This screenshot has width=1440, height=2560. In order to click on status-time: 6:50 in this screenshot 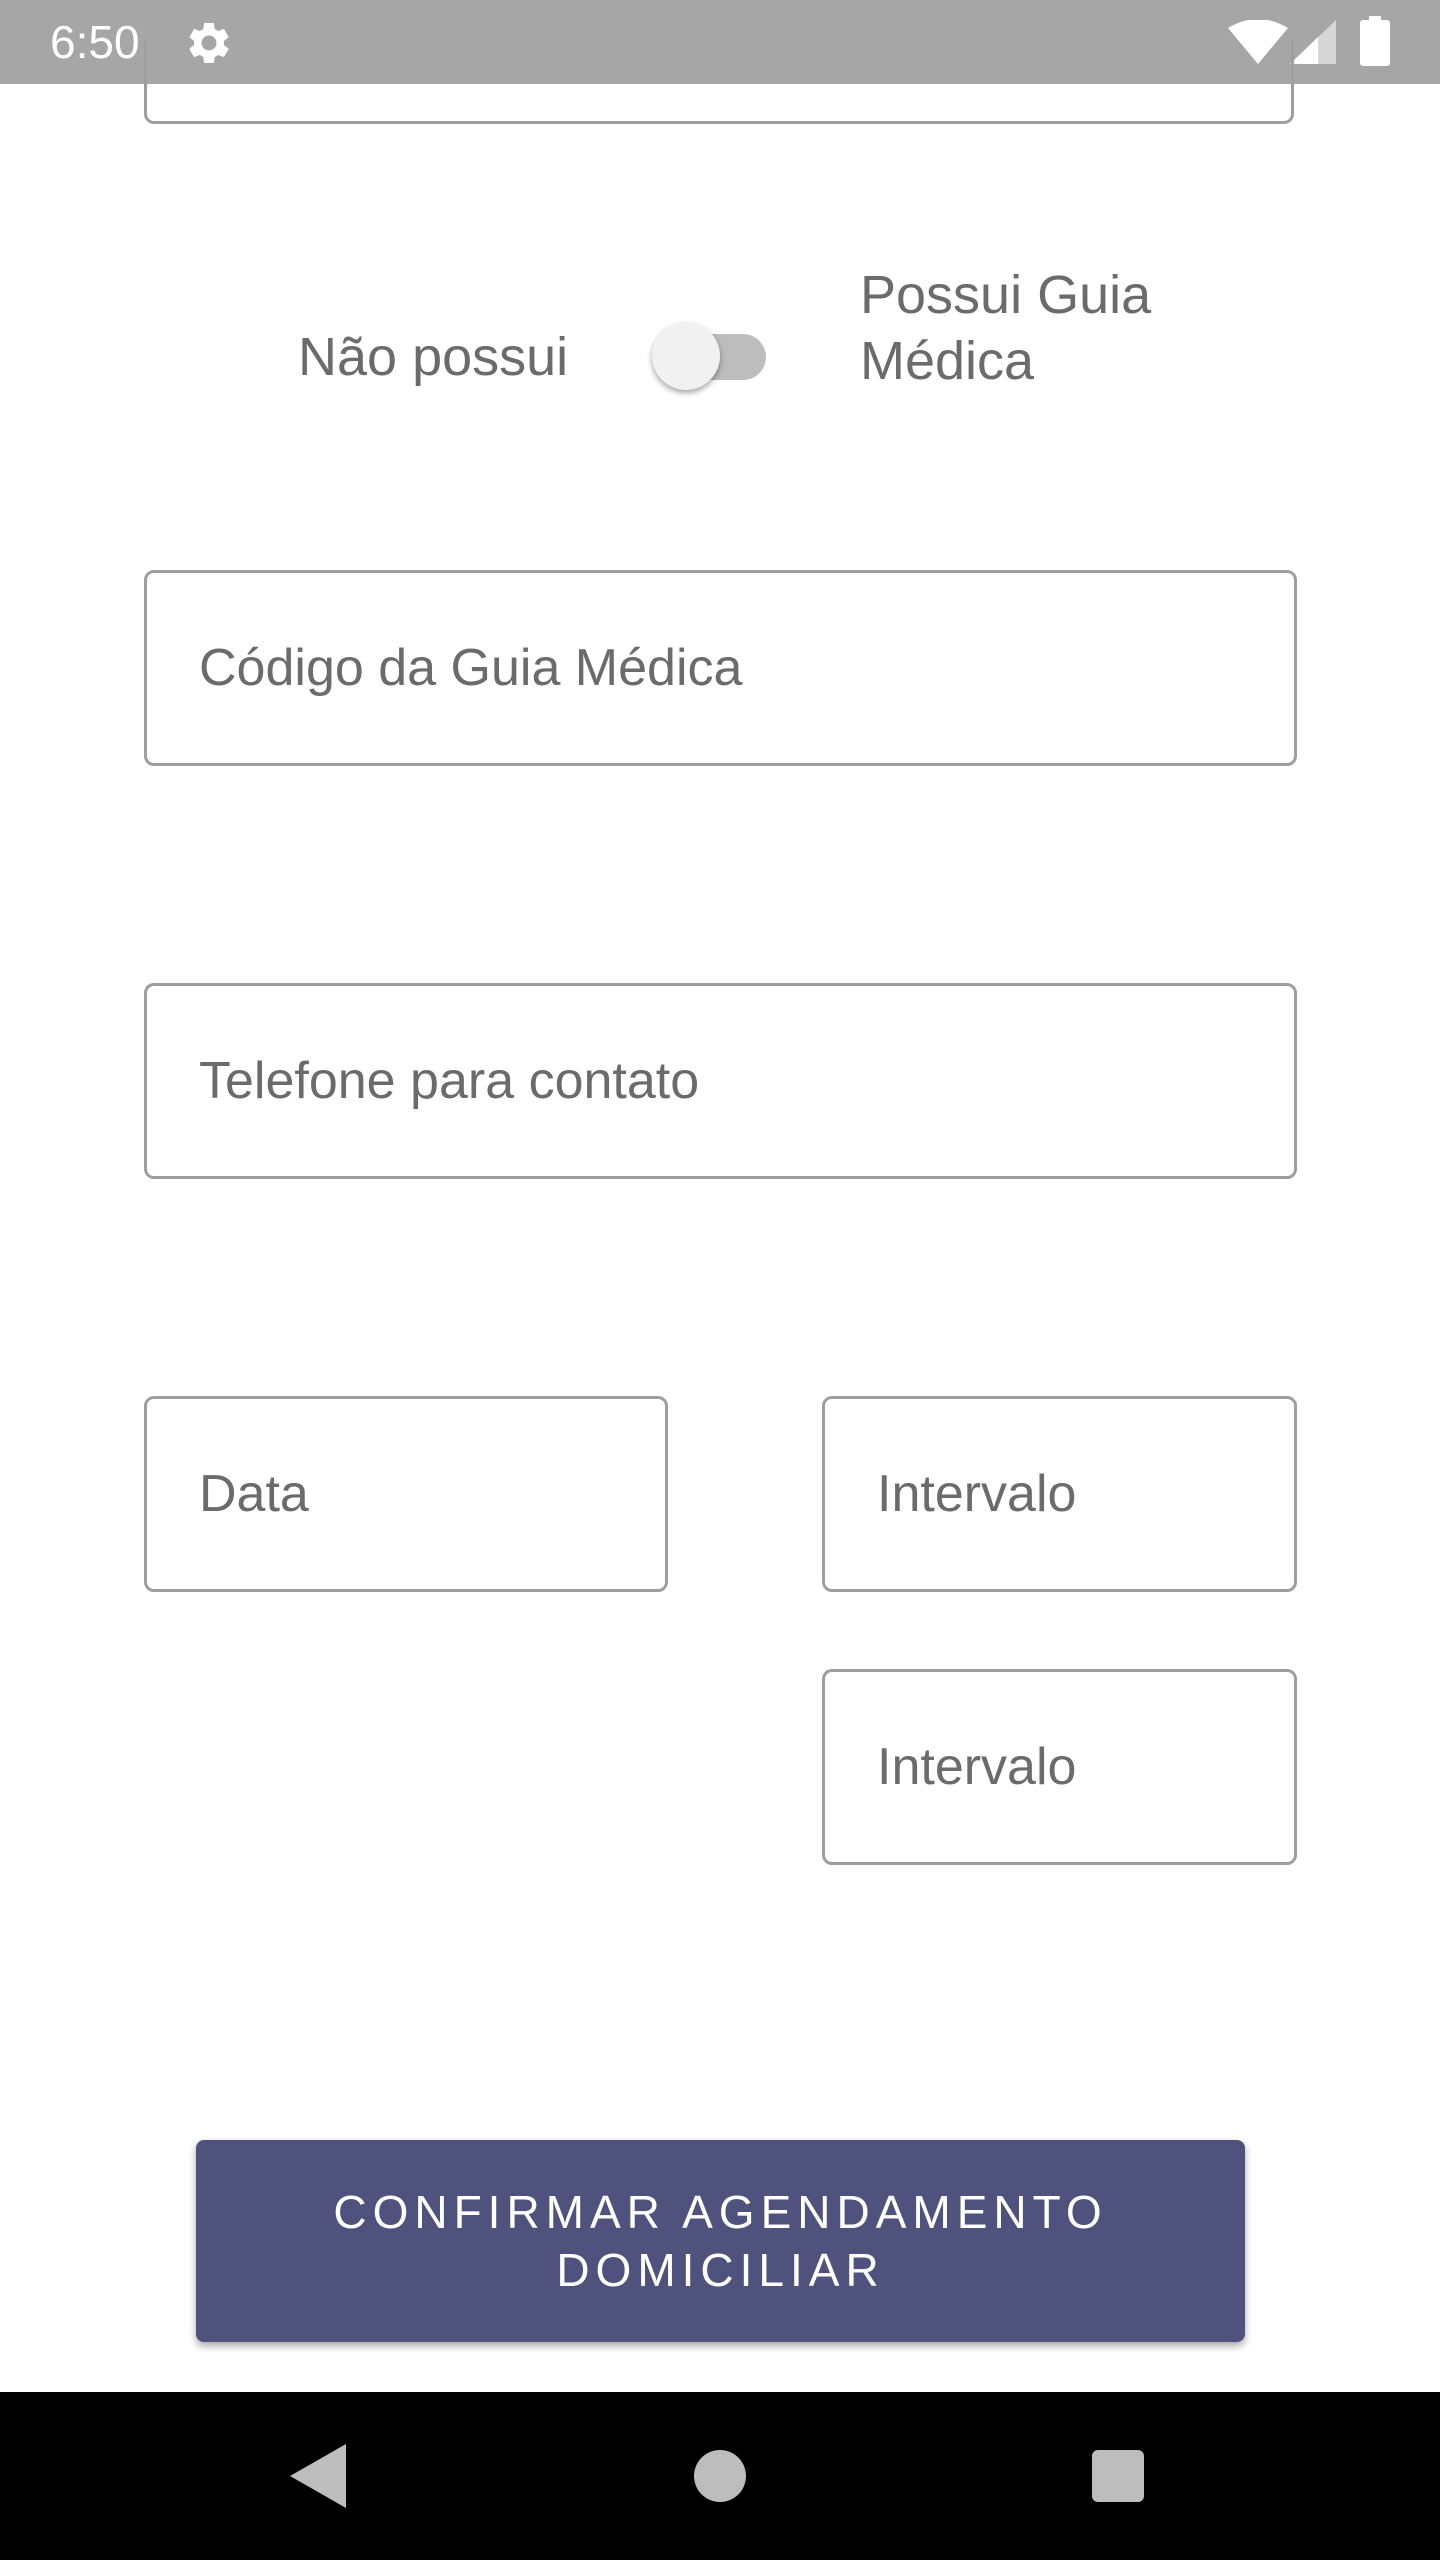, I will do `click(95, 42)`.